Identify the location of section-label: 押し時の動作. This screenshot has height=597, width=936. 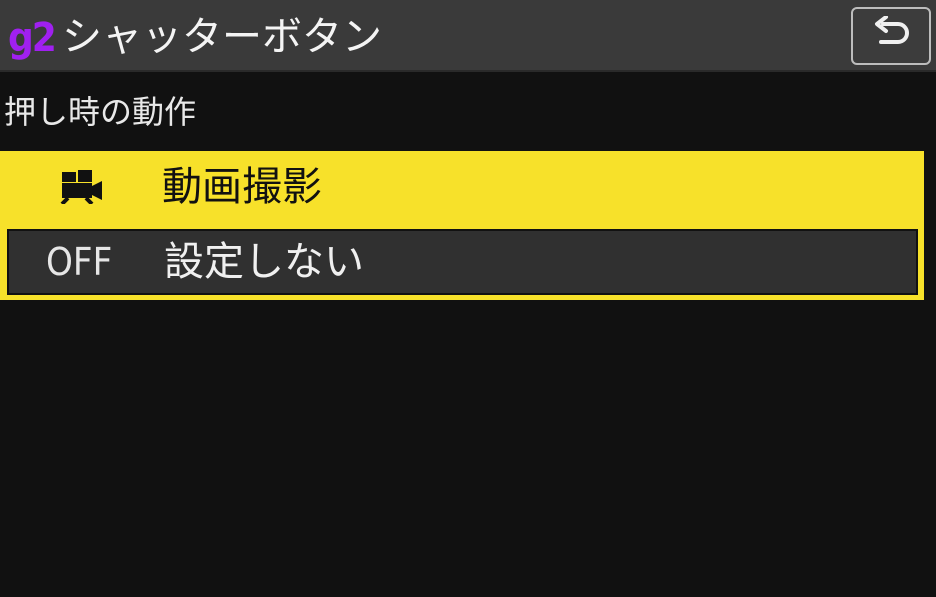
(100, 112).